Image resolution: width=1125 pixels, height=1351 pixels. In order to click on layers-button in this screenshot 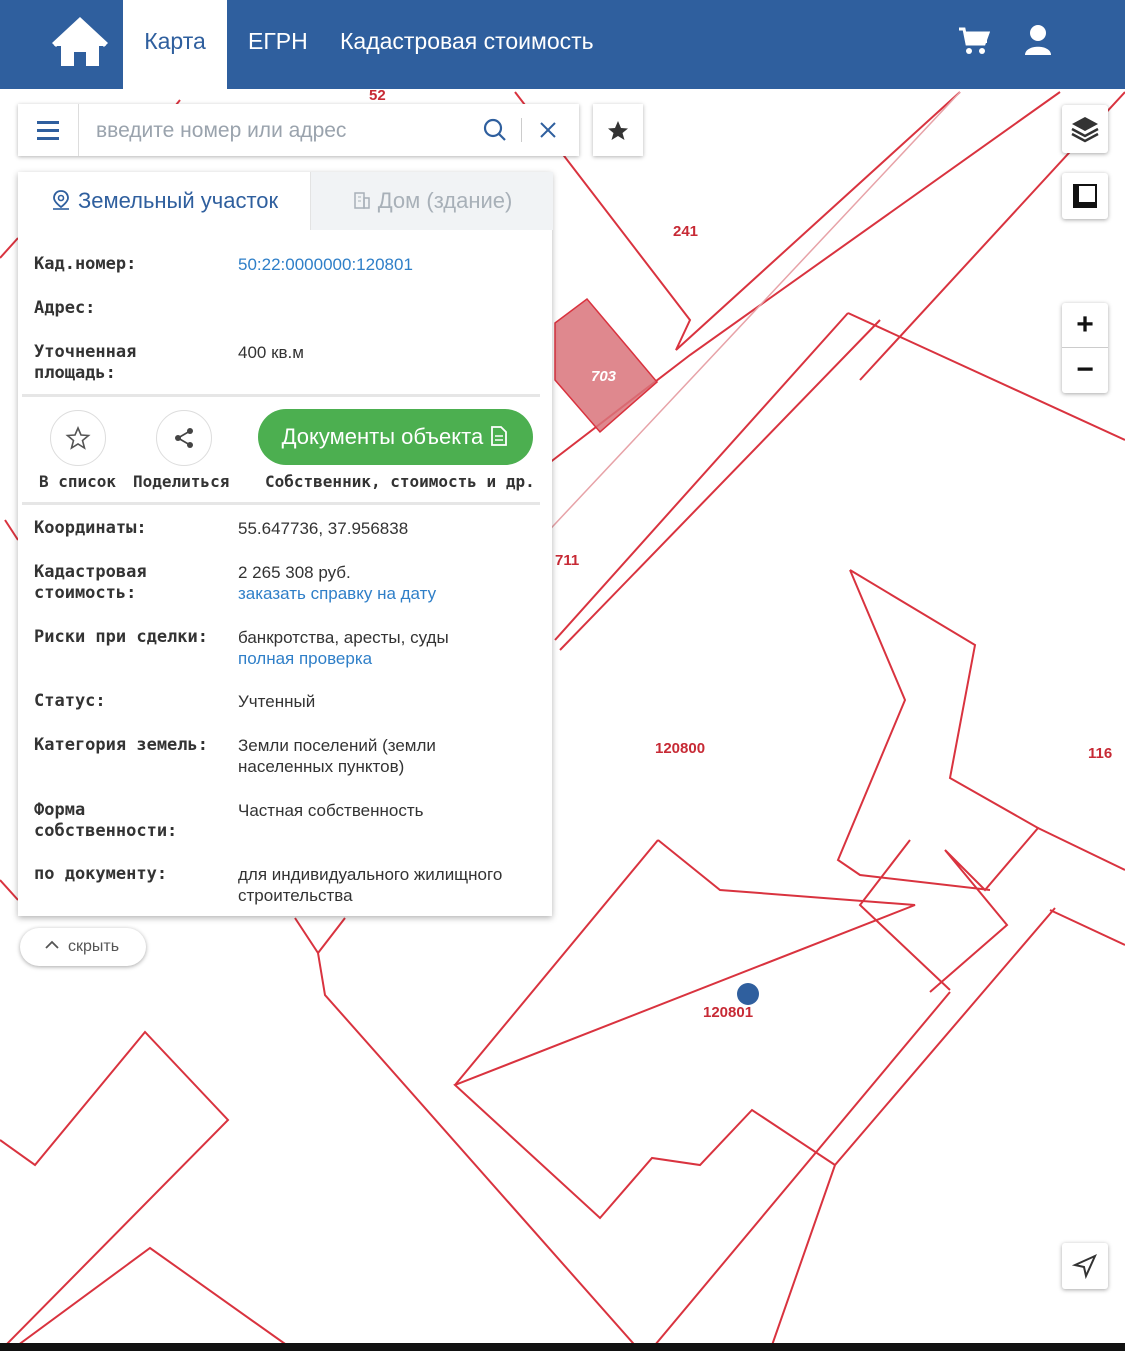, I will do `click(1085, 129)`.